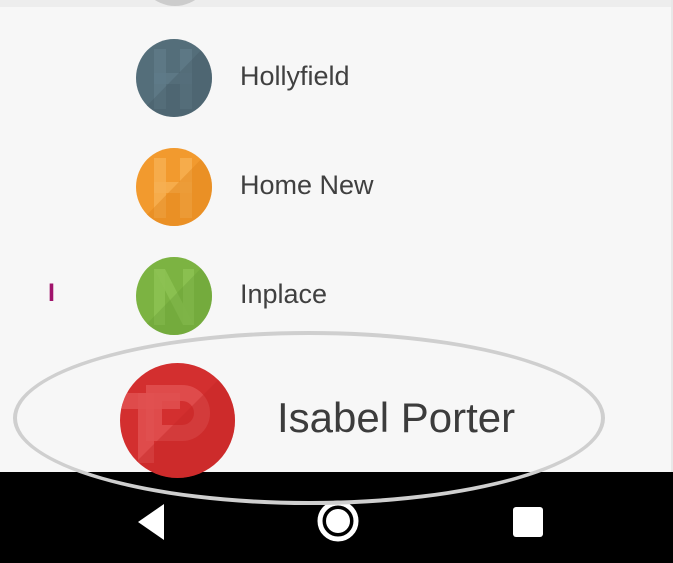 The image size is (673, 563). What do you see at coordinates (284, 294) in the screenshot?
I see `contact-name: Inplace` at bounding box center [284, 294].